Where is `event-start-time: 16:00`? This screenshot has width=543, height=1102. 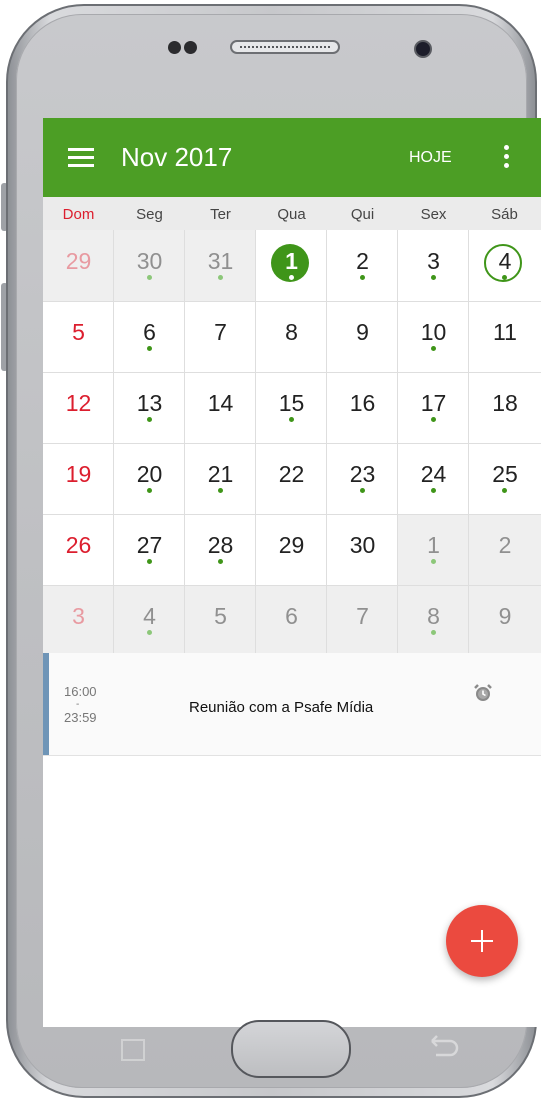
event-start-time: 16:00 is located at coordinates (80, 691).